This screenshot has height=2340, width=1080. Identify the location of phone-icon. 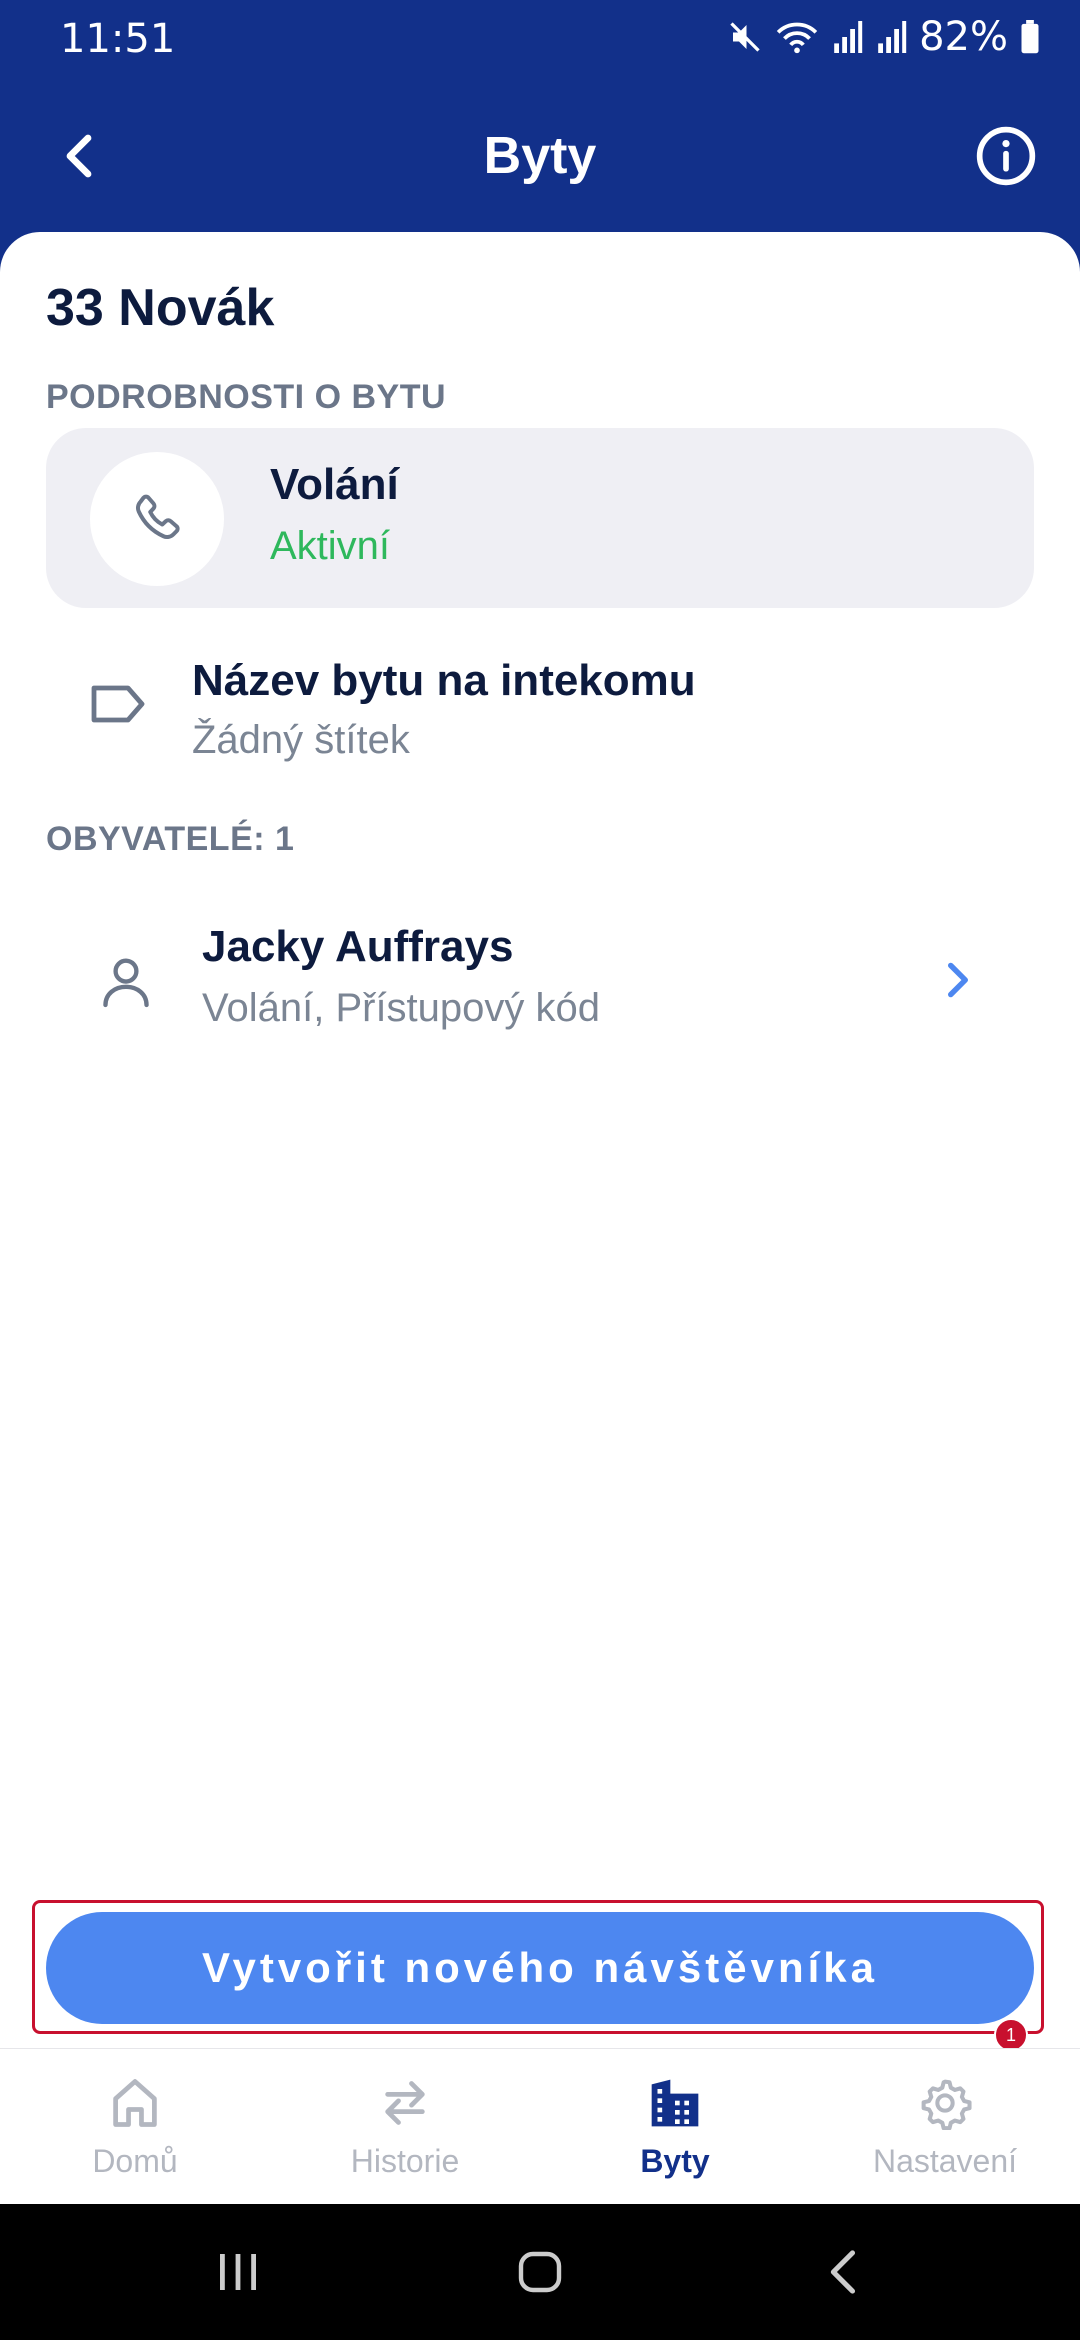
(157, 517).